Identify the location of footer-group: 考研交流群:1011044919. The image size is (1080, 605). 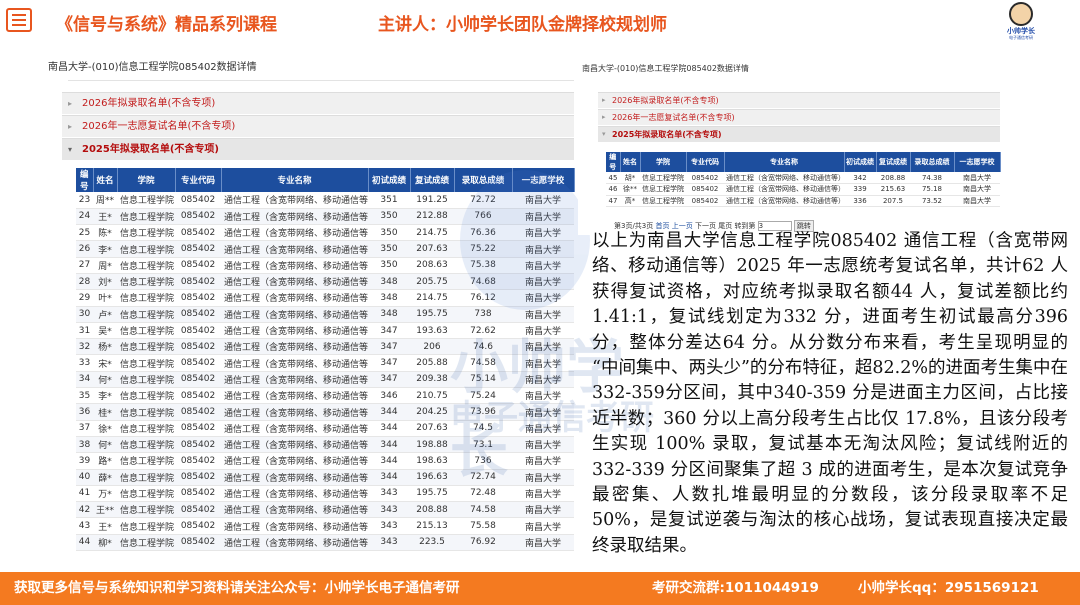
(735, 588).